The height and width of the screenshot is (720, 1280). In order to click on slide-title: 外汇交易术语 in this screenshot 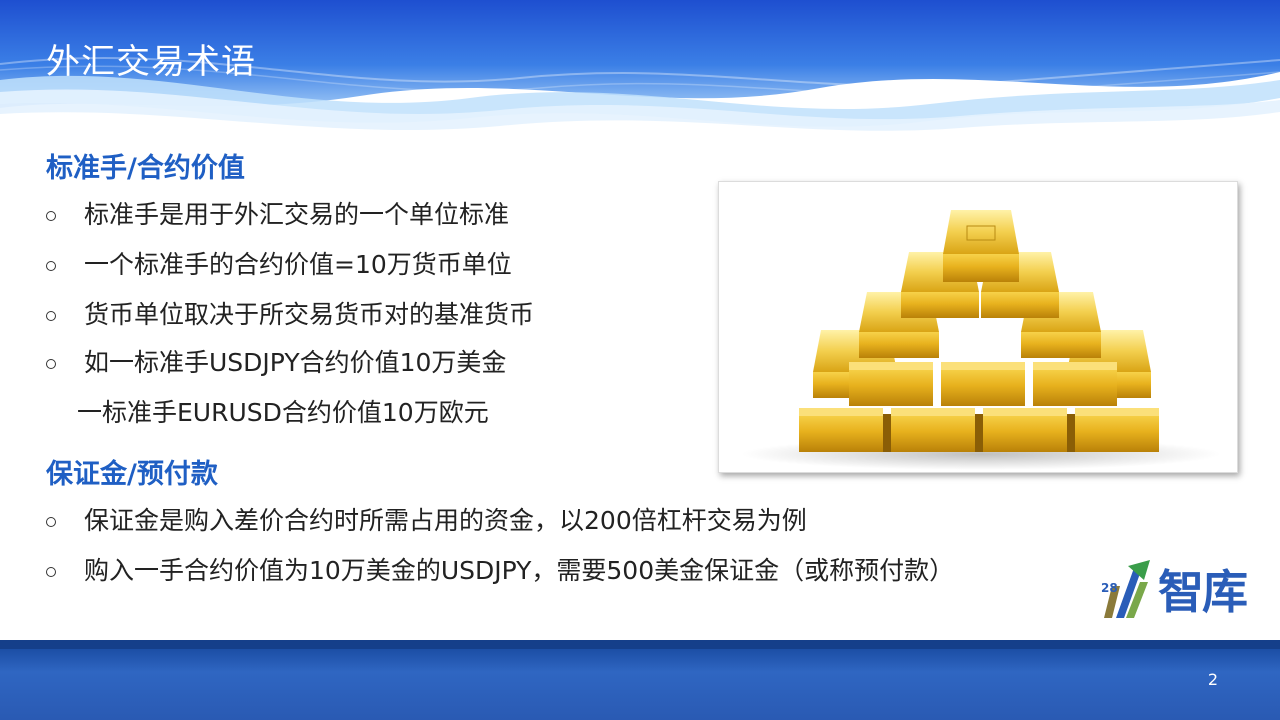, I will do `click(151, 62)`.